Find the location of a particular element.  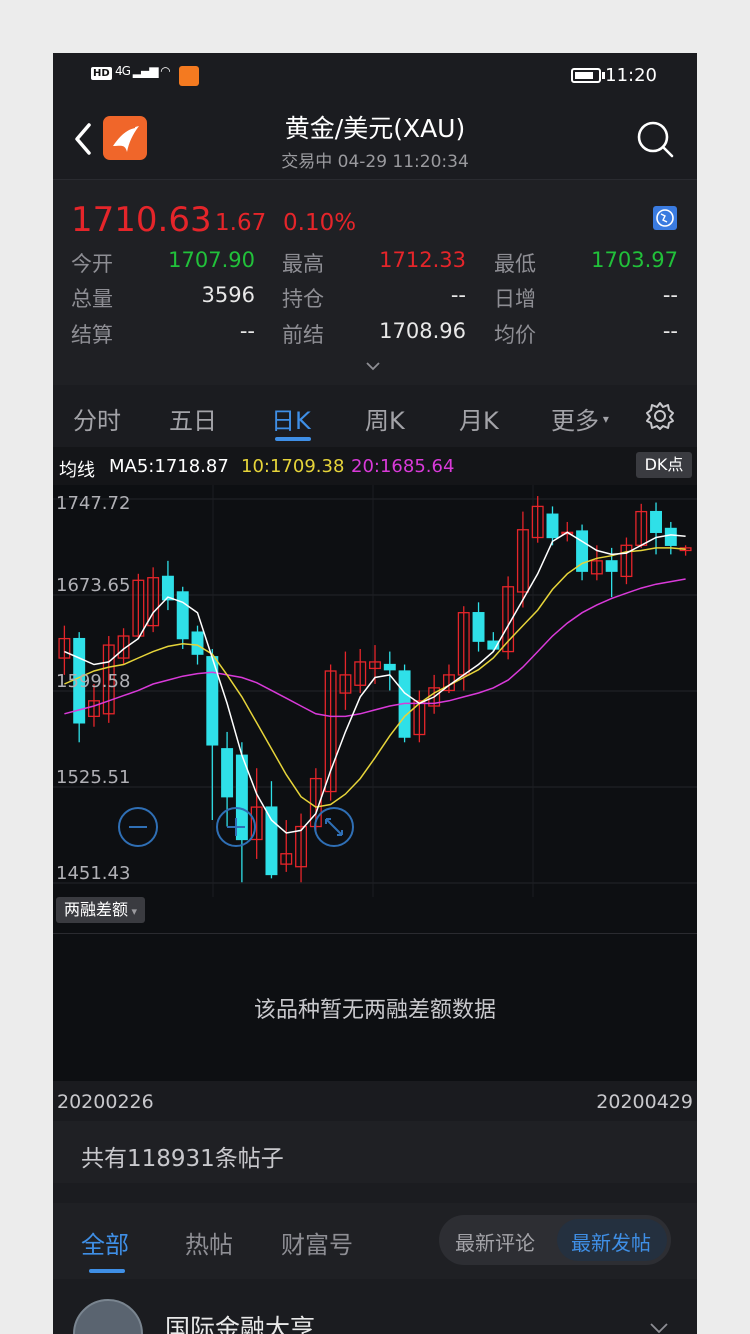

status-time: 11:20 is located at coordinates (631, 75).